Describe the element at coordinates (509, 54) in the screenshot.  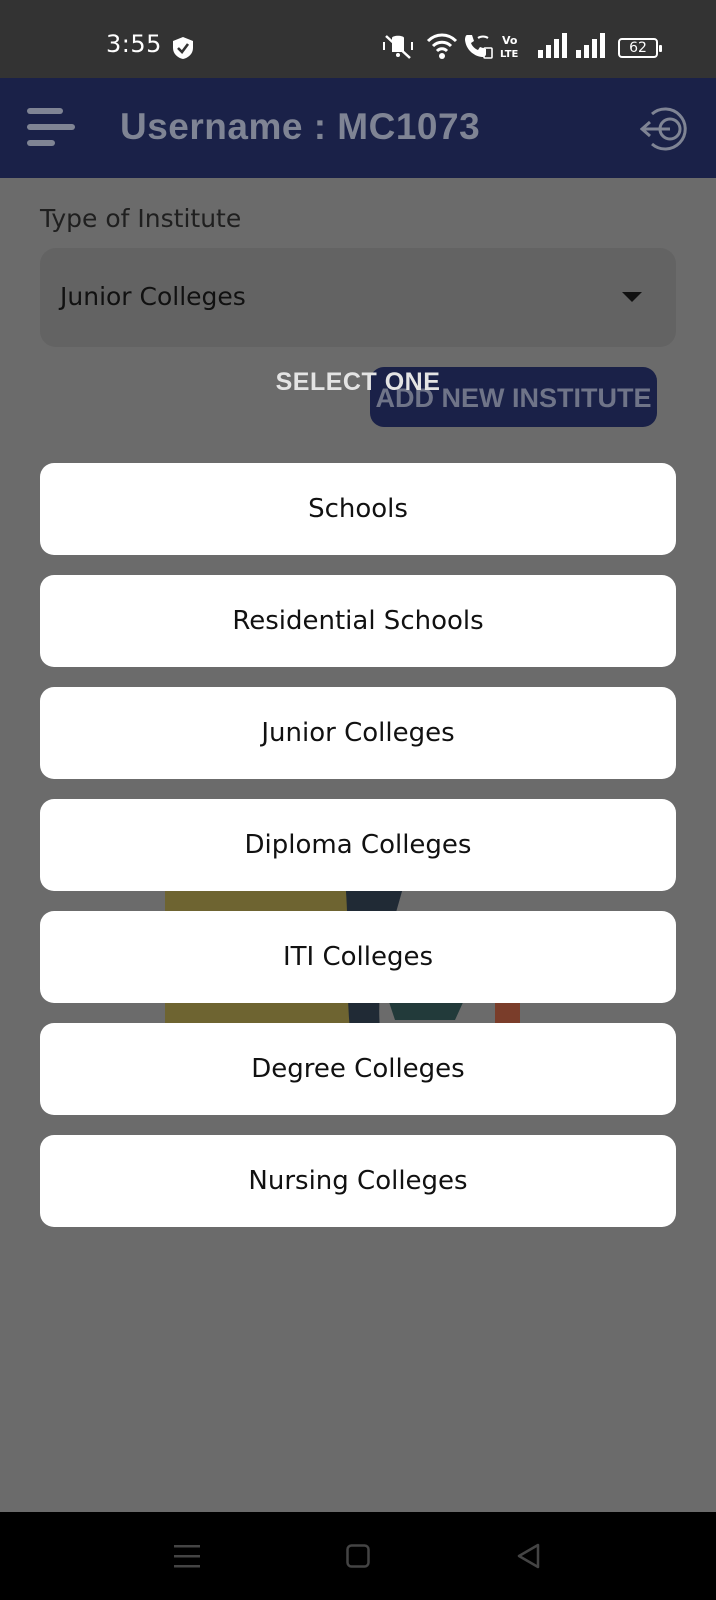
I see `svg-text: LTE` at that location.